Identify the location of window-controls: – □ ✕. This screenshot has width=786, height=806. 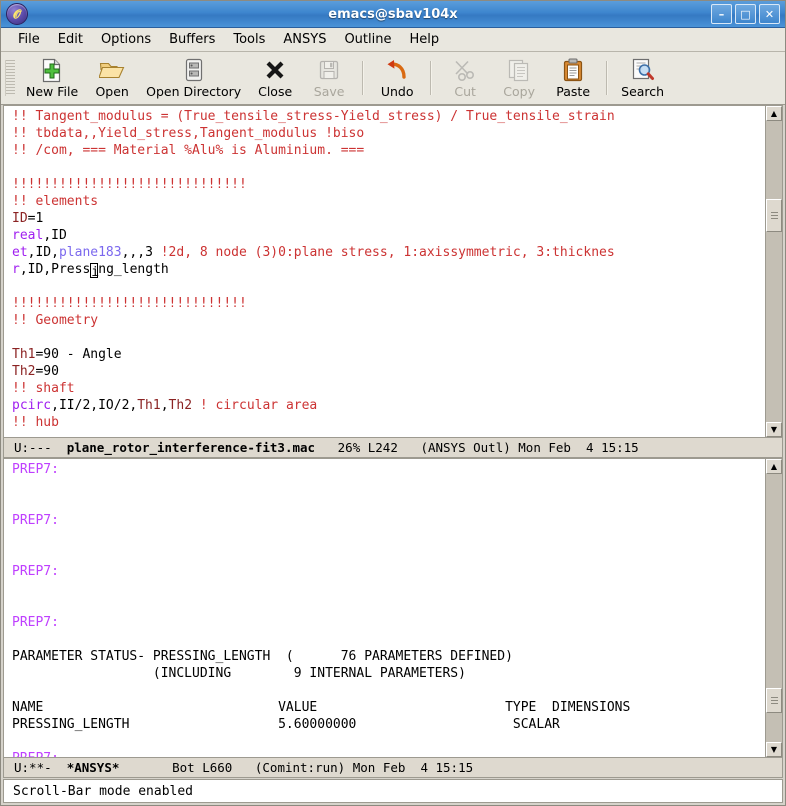
(746, 14).